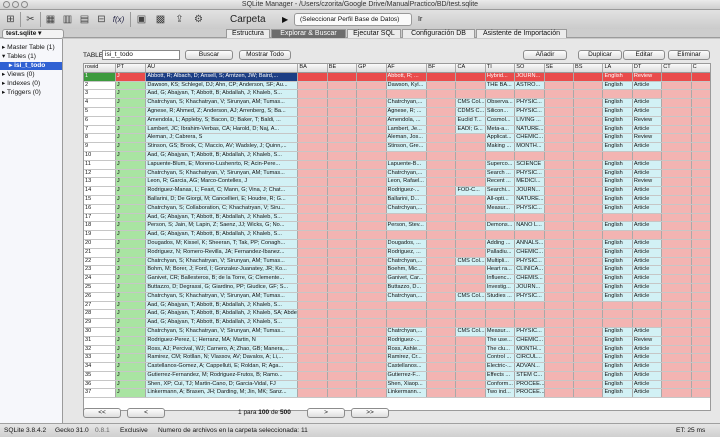 The width and height of the screenshot is (720, 437). What do you see at coordinates (100, 174) in the screenshot?
I see `table-cell: 12` at bounding box center [100, 174].